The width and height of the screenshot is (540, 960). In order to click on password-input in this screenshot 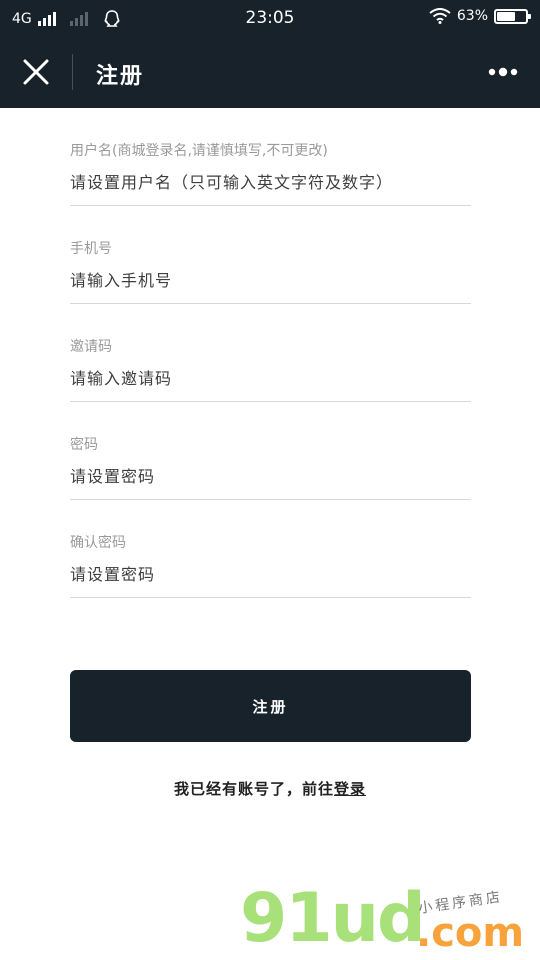, I will do `click(270, 476)`.